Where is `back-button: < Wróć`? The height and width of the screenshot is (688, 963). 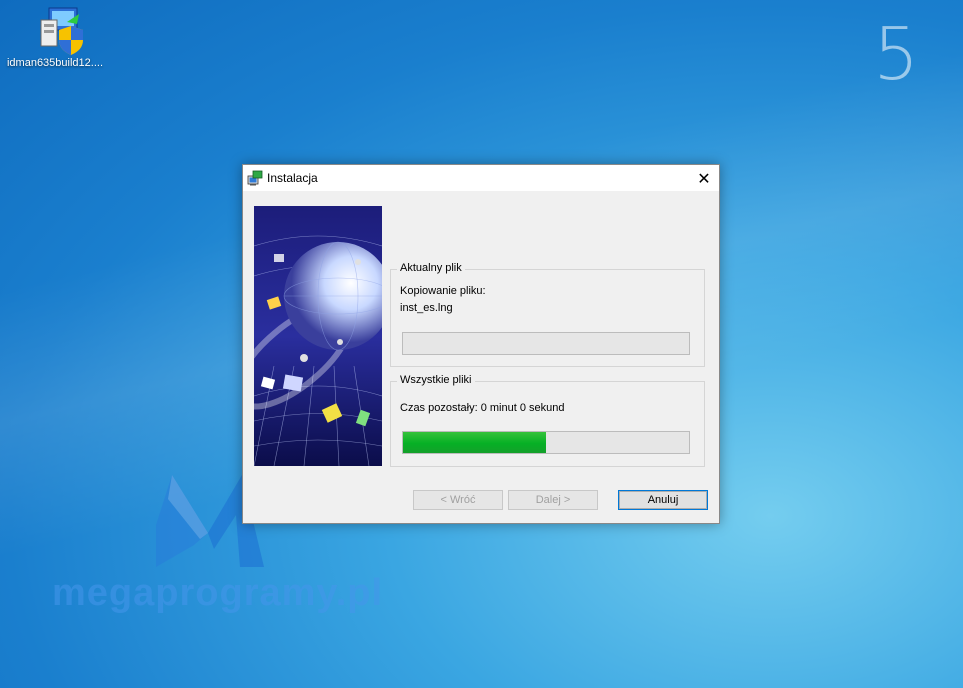 back-button: < Wróć is located at coordinates (458, 500).